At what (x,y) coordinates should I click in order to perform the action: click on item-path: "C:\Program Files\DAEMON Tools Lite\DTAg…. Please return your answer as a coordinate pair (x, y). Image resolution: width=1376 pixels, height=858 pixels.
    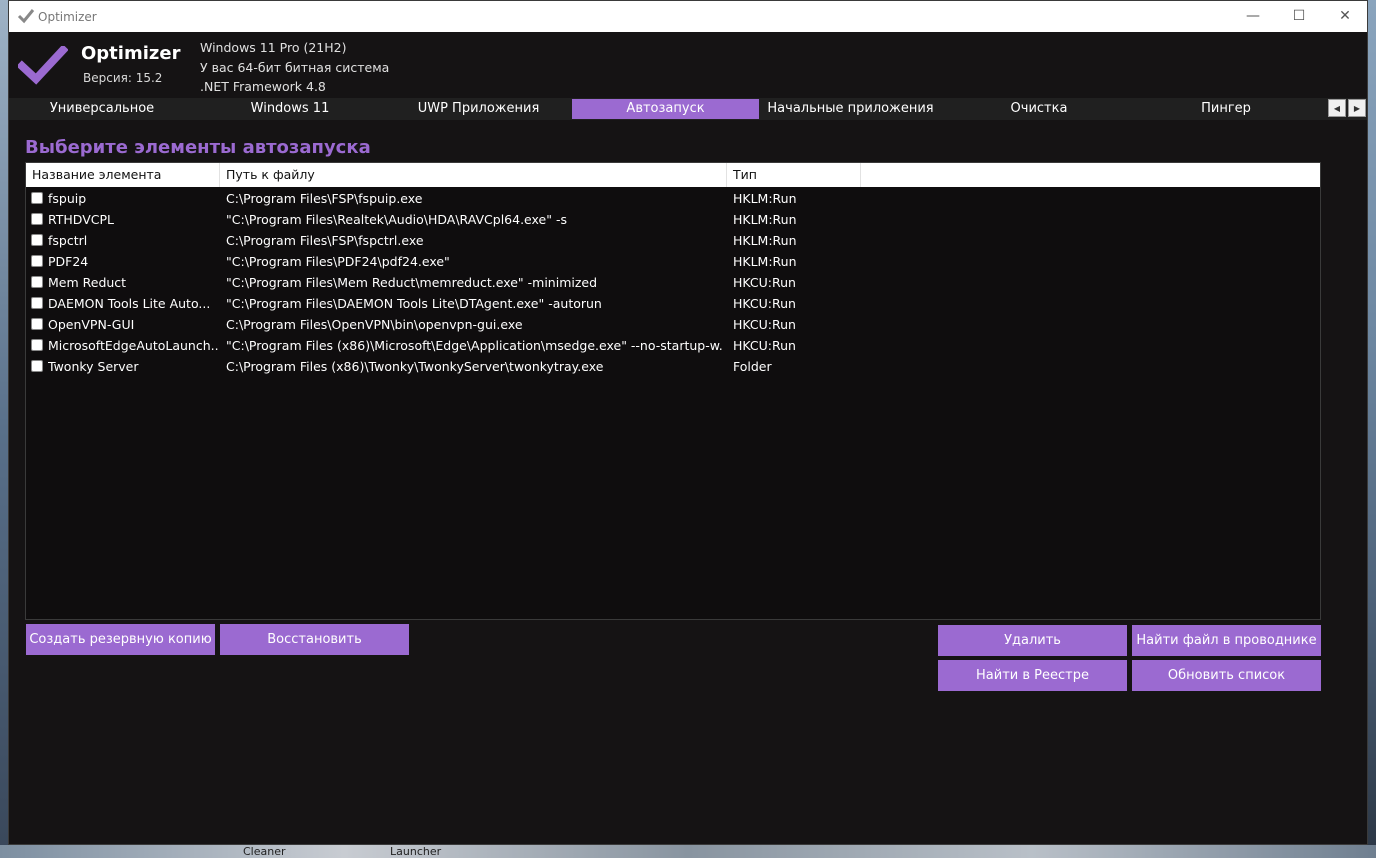
    Looking at the image, I should click on (414, 303).